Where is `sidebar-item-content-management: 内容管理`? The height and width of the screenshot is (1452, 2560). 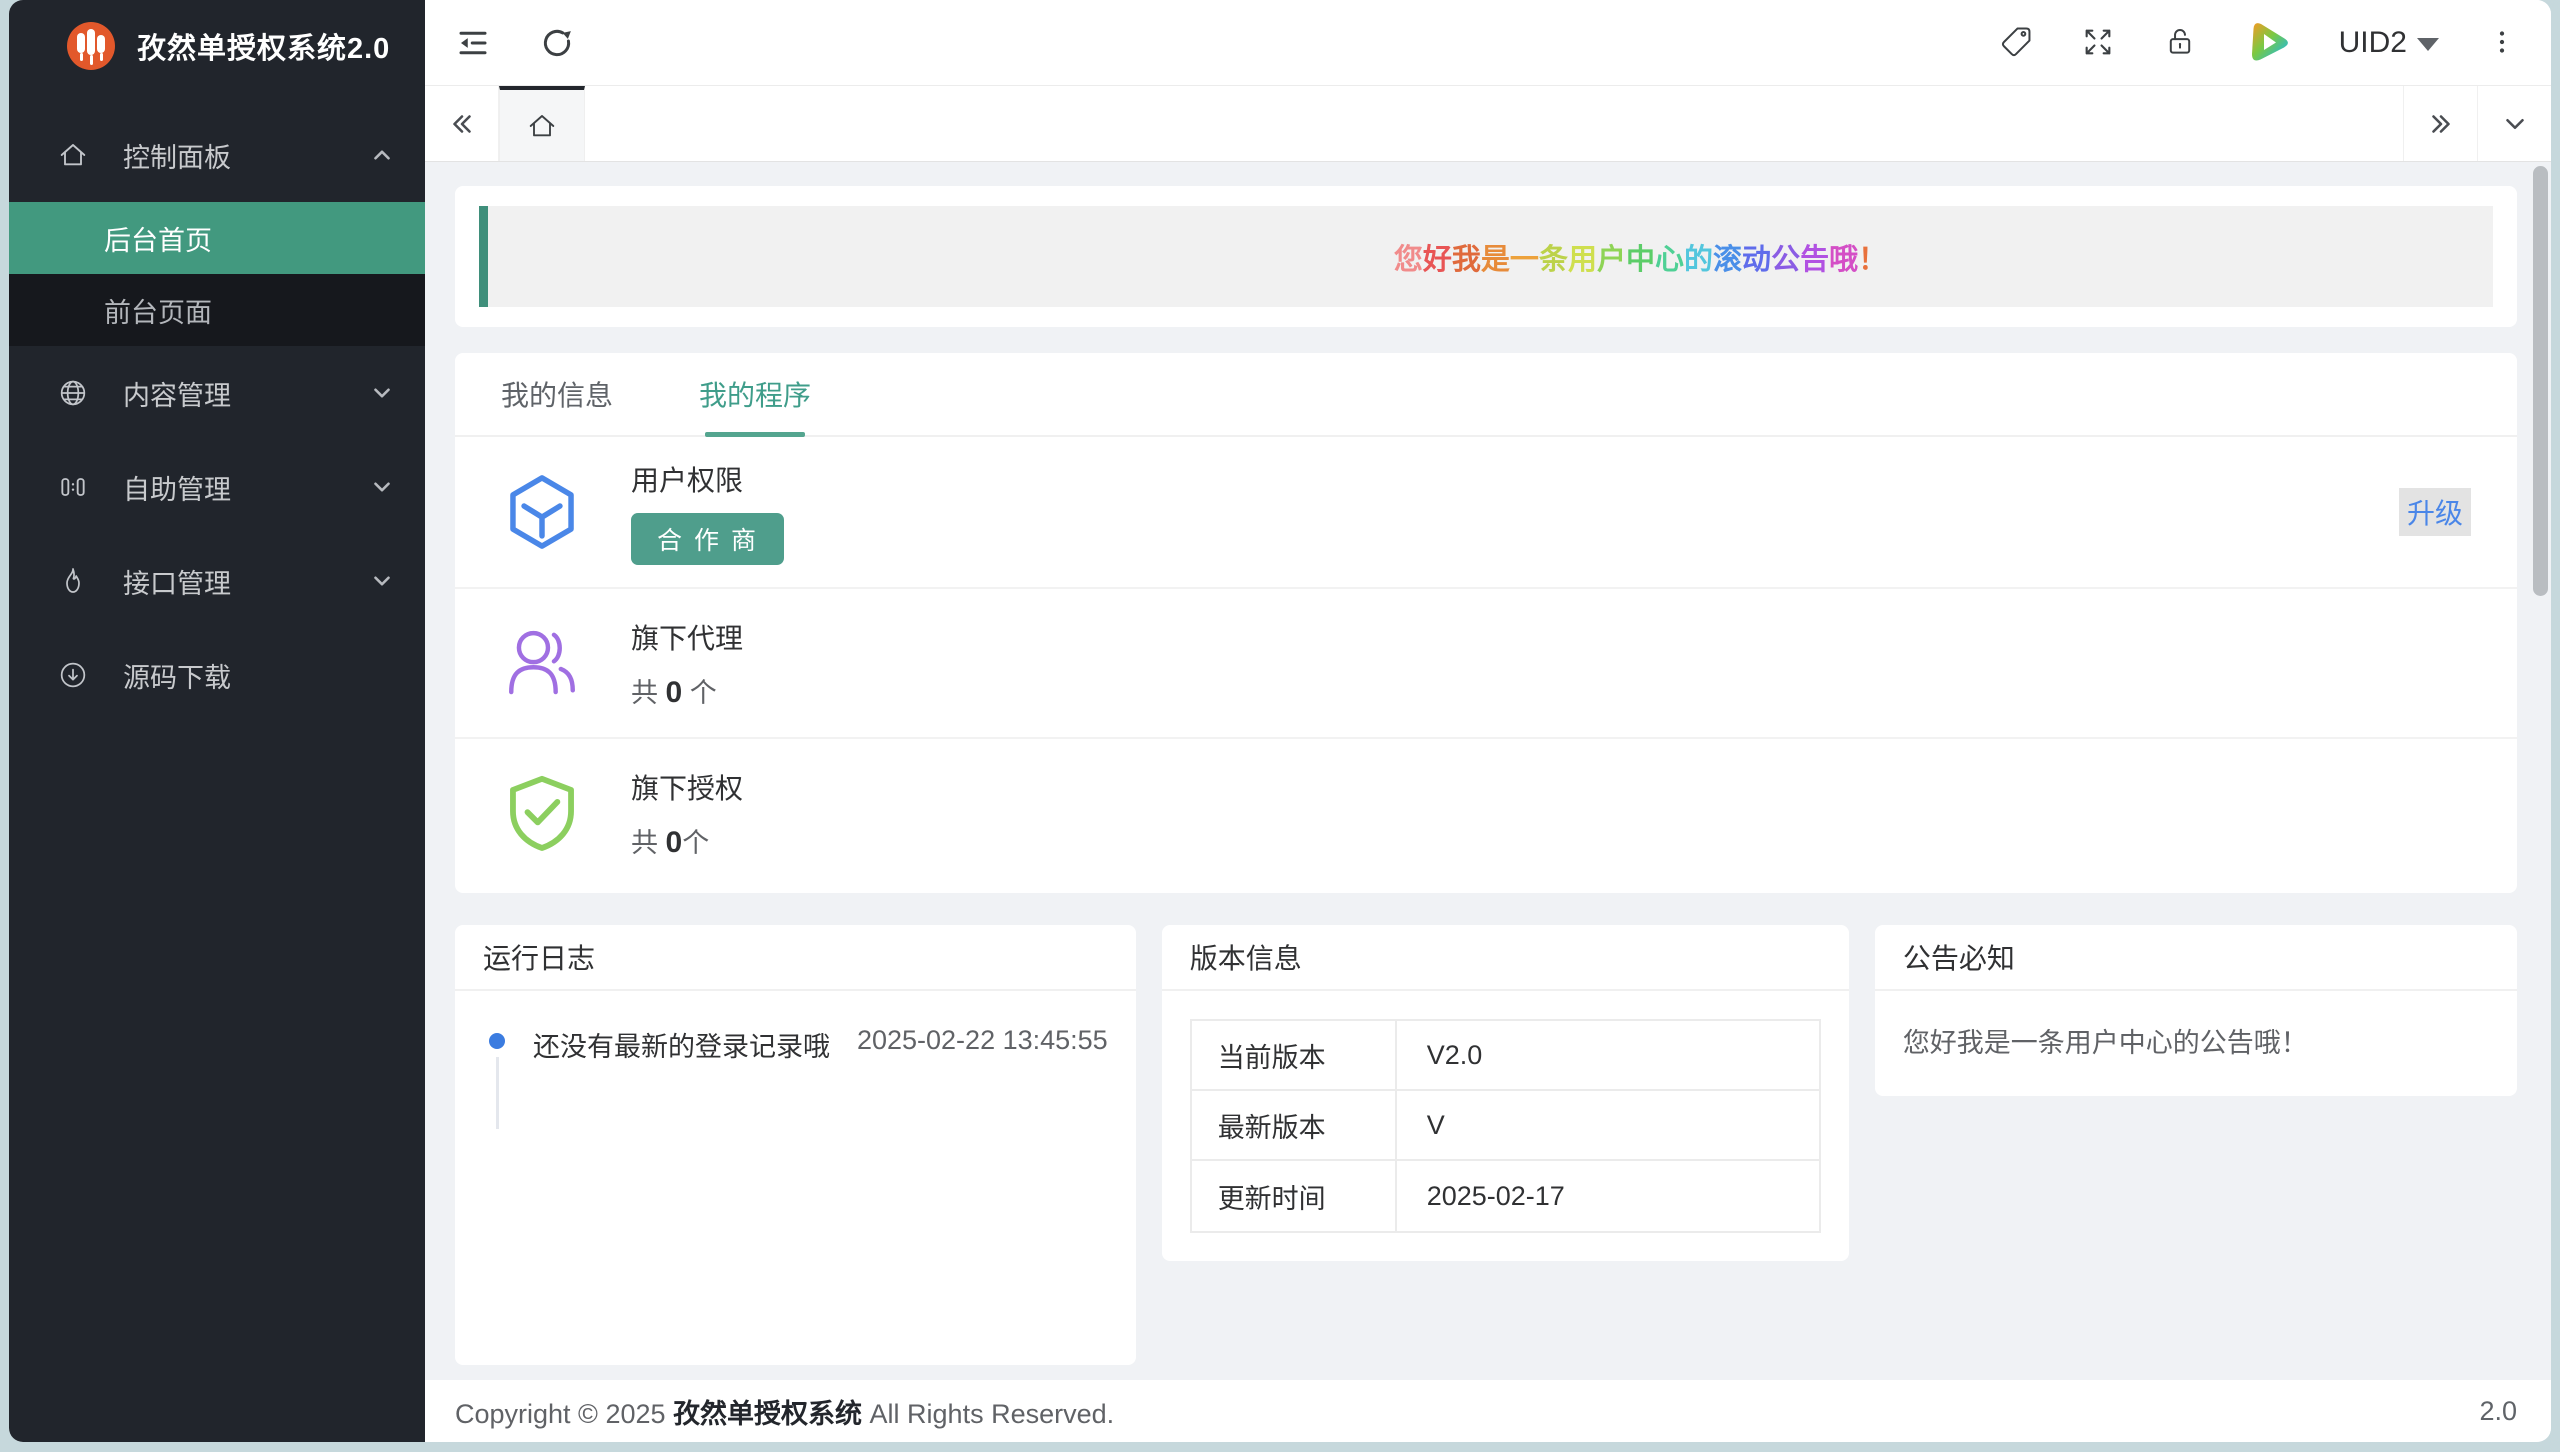
sidebar-item-content-management: 内容管理 is located at coordinates (217, 393).